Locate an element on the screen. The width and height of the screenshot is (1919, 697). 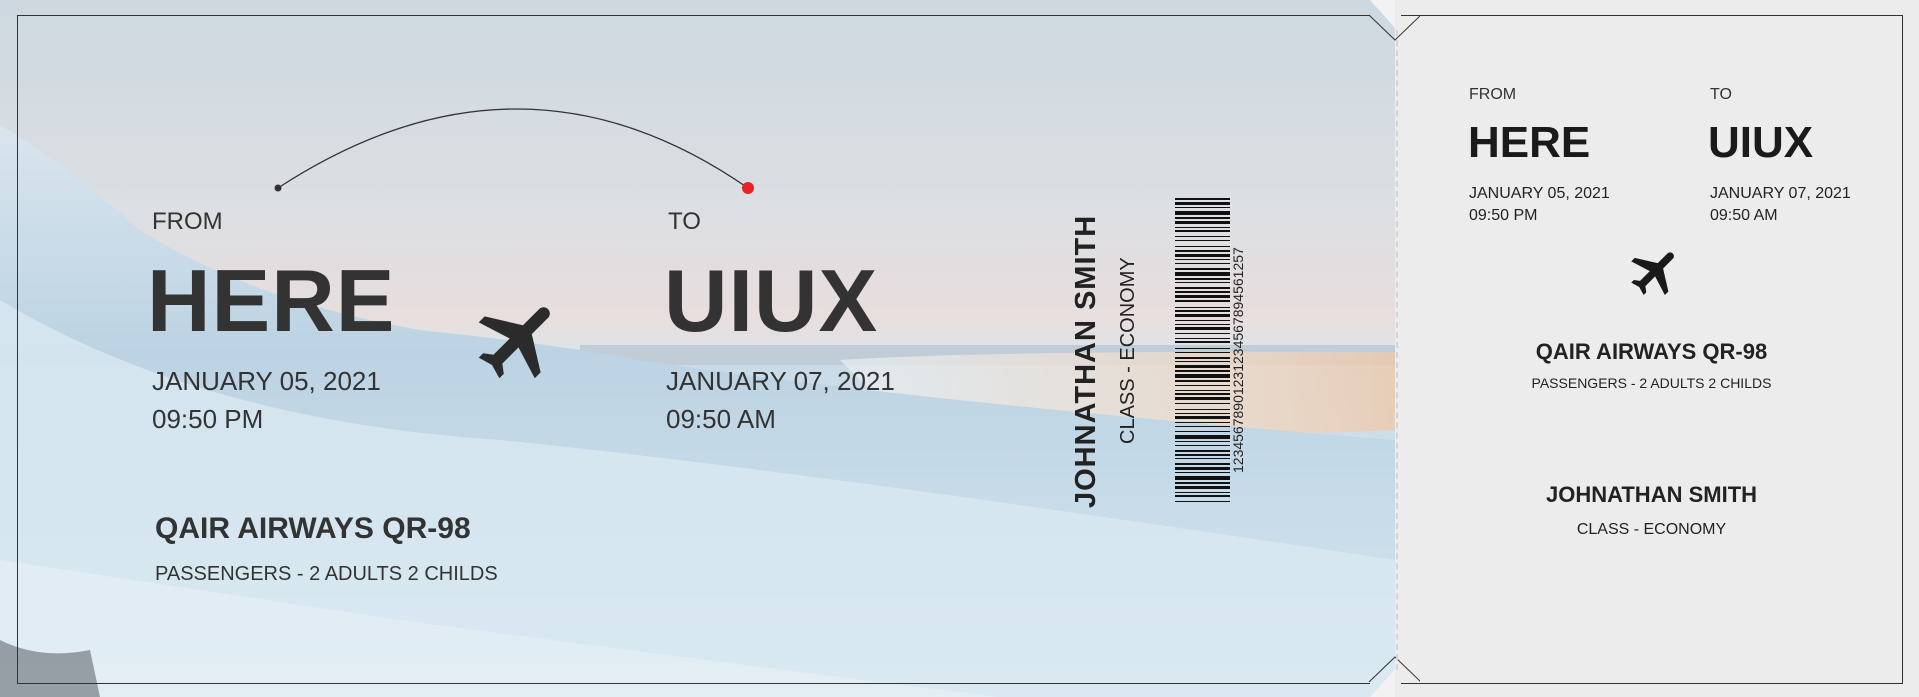
airplane-icon is located at coordinates (514, 343).